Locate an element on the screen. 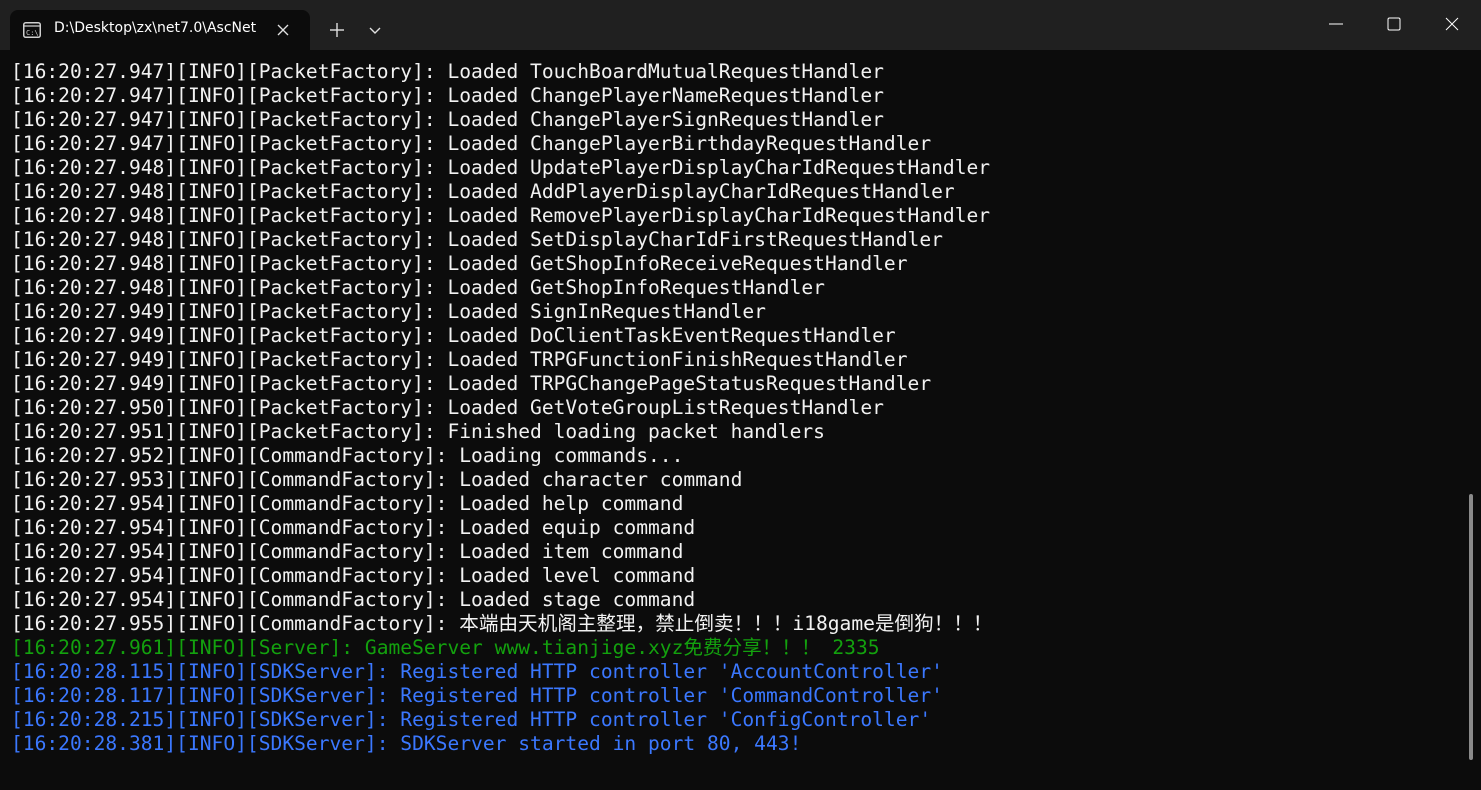 The image size is (1481, 790). minimize-button is located at coordinates (1336, 24).